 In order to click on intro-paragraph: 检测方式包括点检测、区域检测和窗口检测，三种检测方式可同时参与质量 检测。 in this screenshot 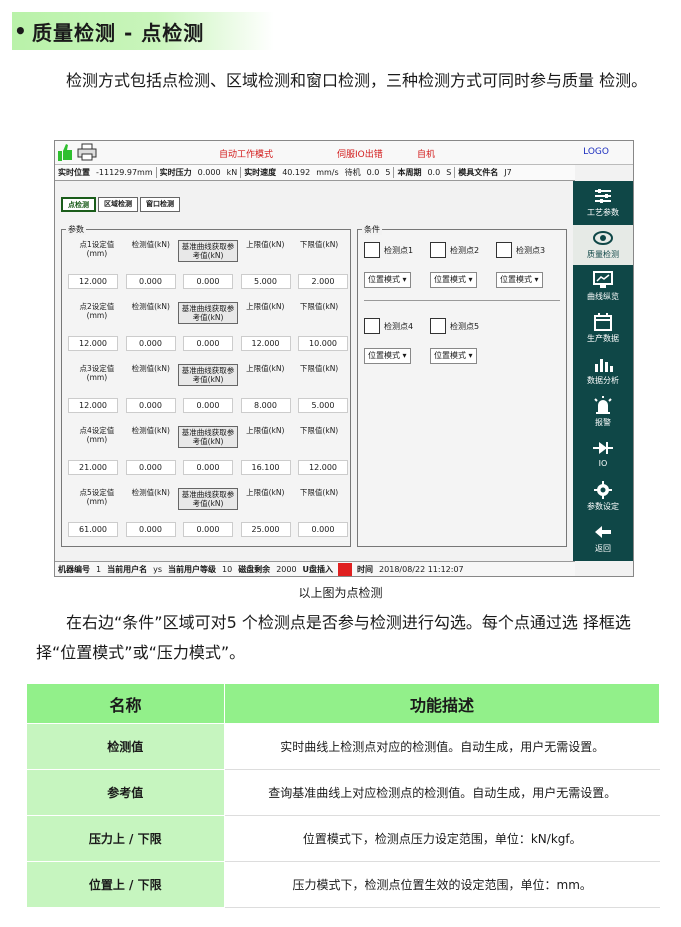, I will do `click(357, 80)`.